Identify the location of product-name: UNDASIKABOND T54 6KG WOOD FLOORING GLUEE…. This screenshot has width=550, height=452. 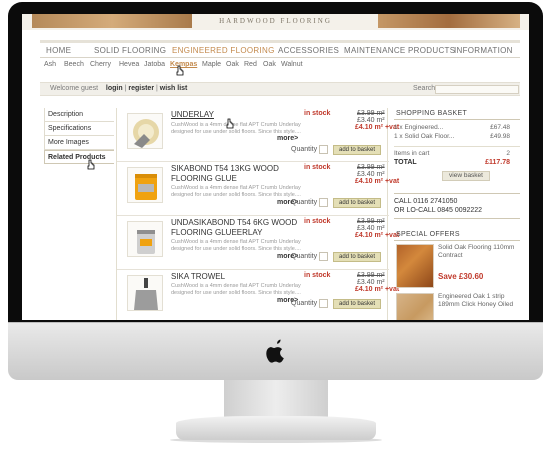
(236, 228).